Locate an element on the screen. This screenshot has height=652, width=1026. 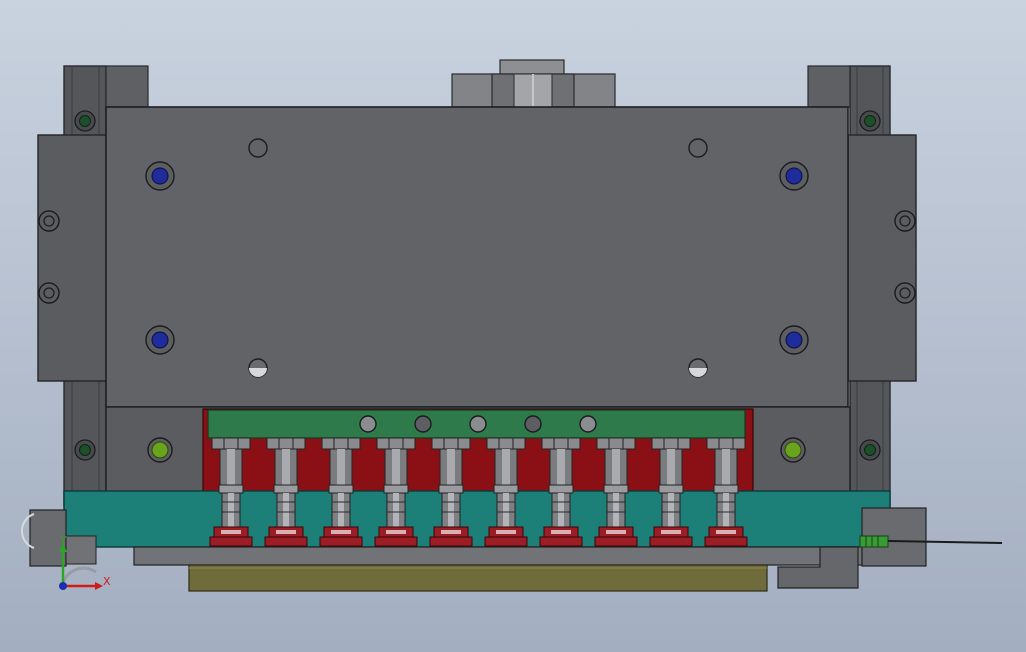
sensor-cable is located at coordinates (931, 541).